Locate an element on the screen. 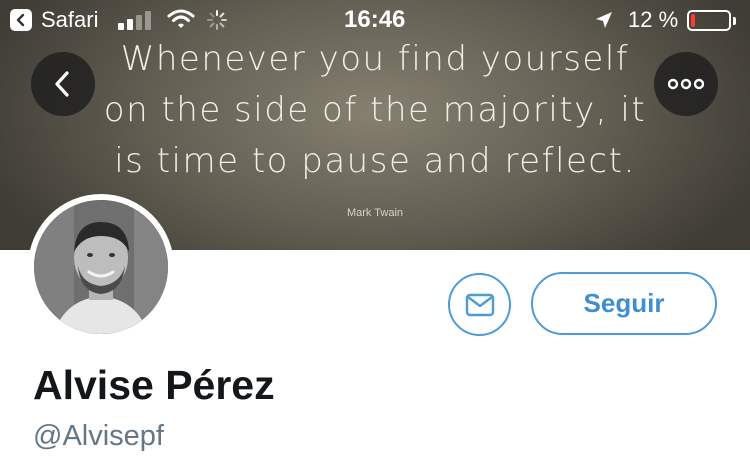 This screenshot has width=750, height=463. battery-icon is located at coordinates (709, 20).